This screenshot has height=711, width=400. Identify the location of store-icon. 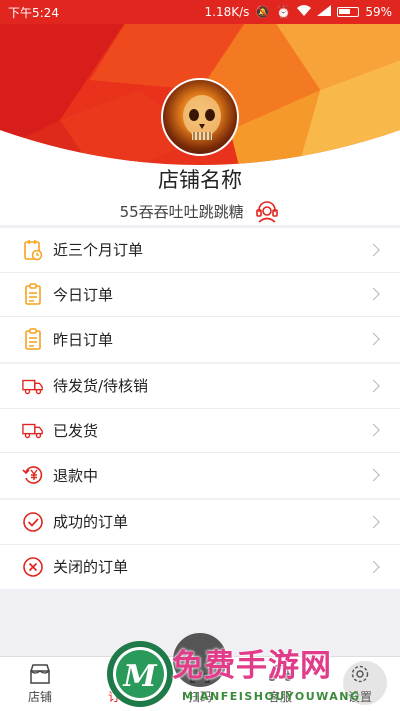
(40, 674).